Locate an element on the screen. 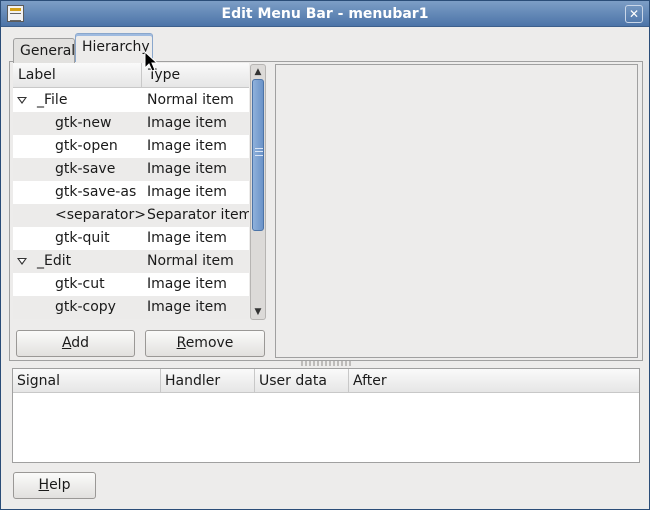  signals-header: Signal Handler User data After is located at coordinates (326, 381).